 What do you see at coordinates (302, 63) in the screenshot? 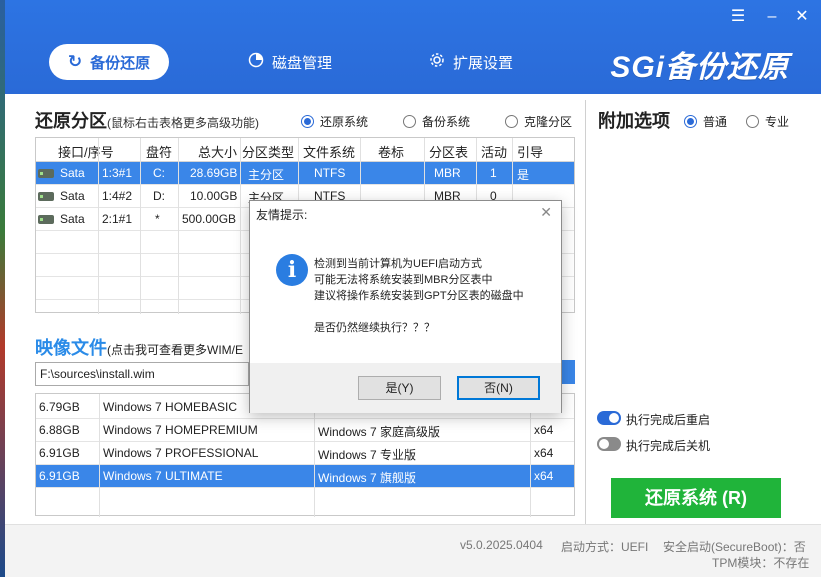
I see `tab-label: 磁盘管理` at bounding box center [302, 63].